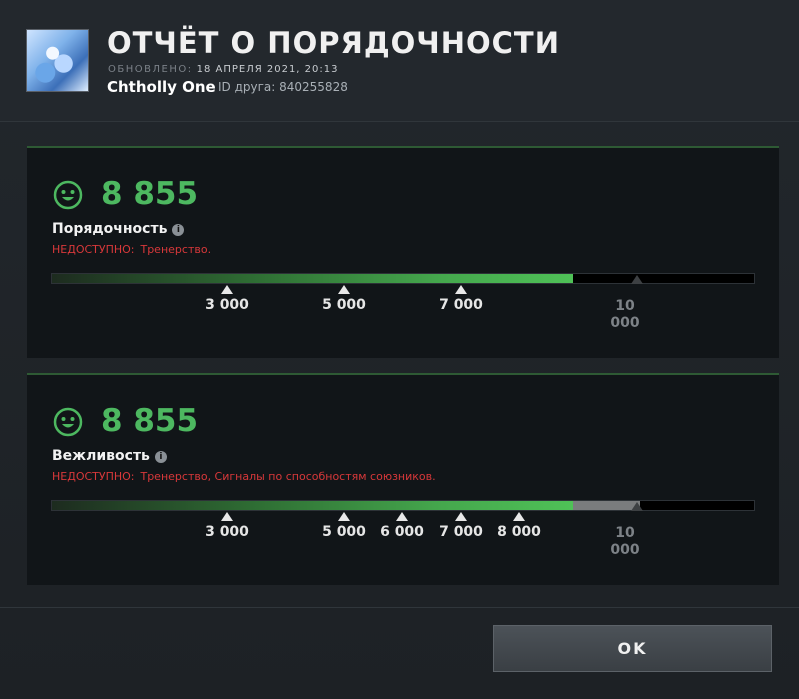 The width and height of the screenshot is (799, 699). I want to click on communication-label-text: Вежливость, so click(101, 456).